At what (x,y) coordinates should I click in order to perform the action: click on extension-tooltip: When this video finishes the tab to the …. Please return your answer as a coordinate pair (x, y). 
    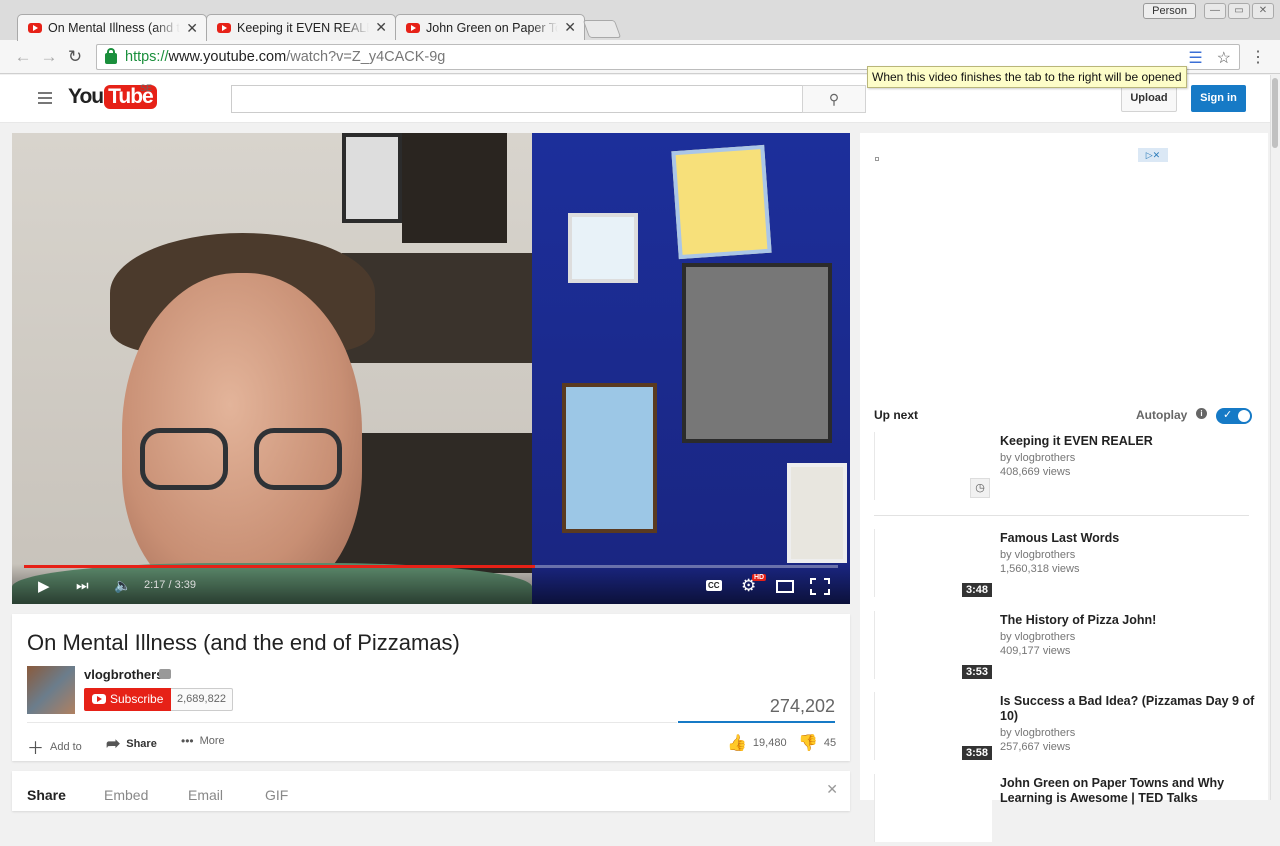
    Looking at the image, I should click on (1027, 77).